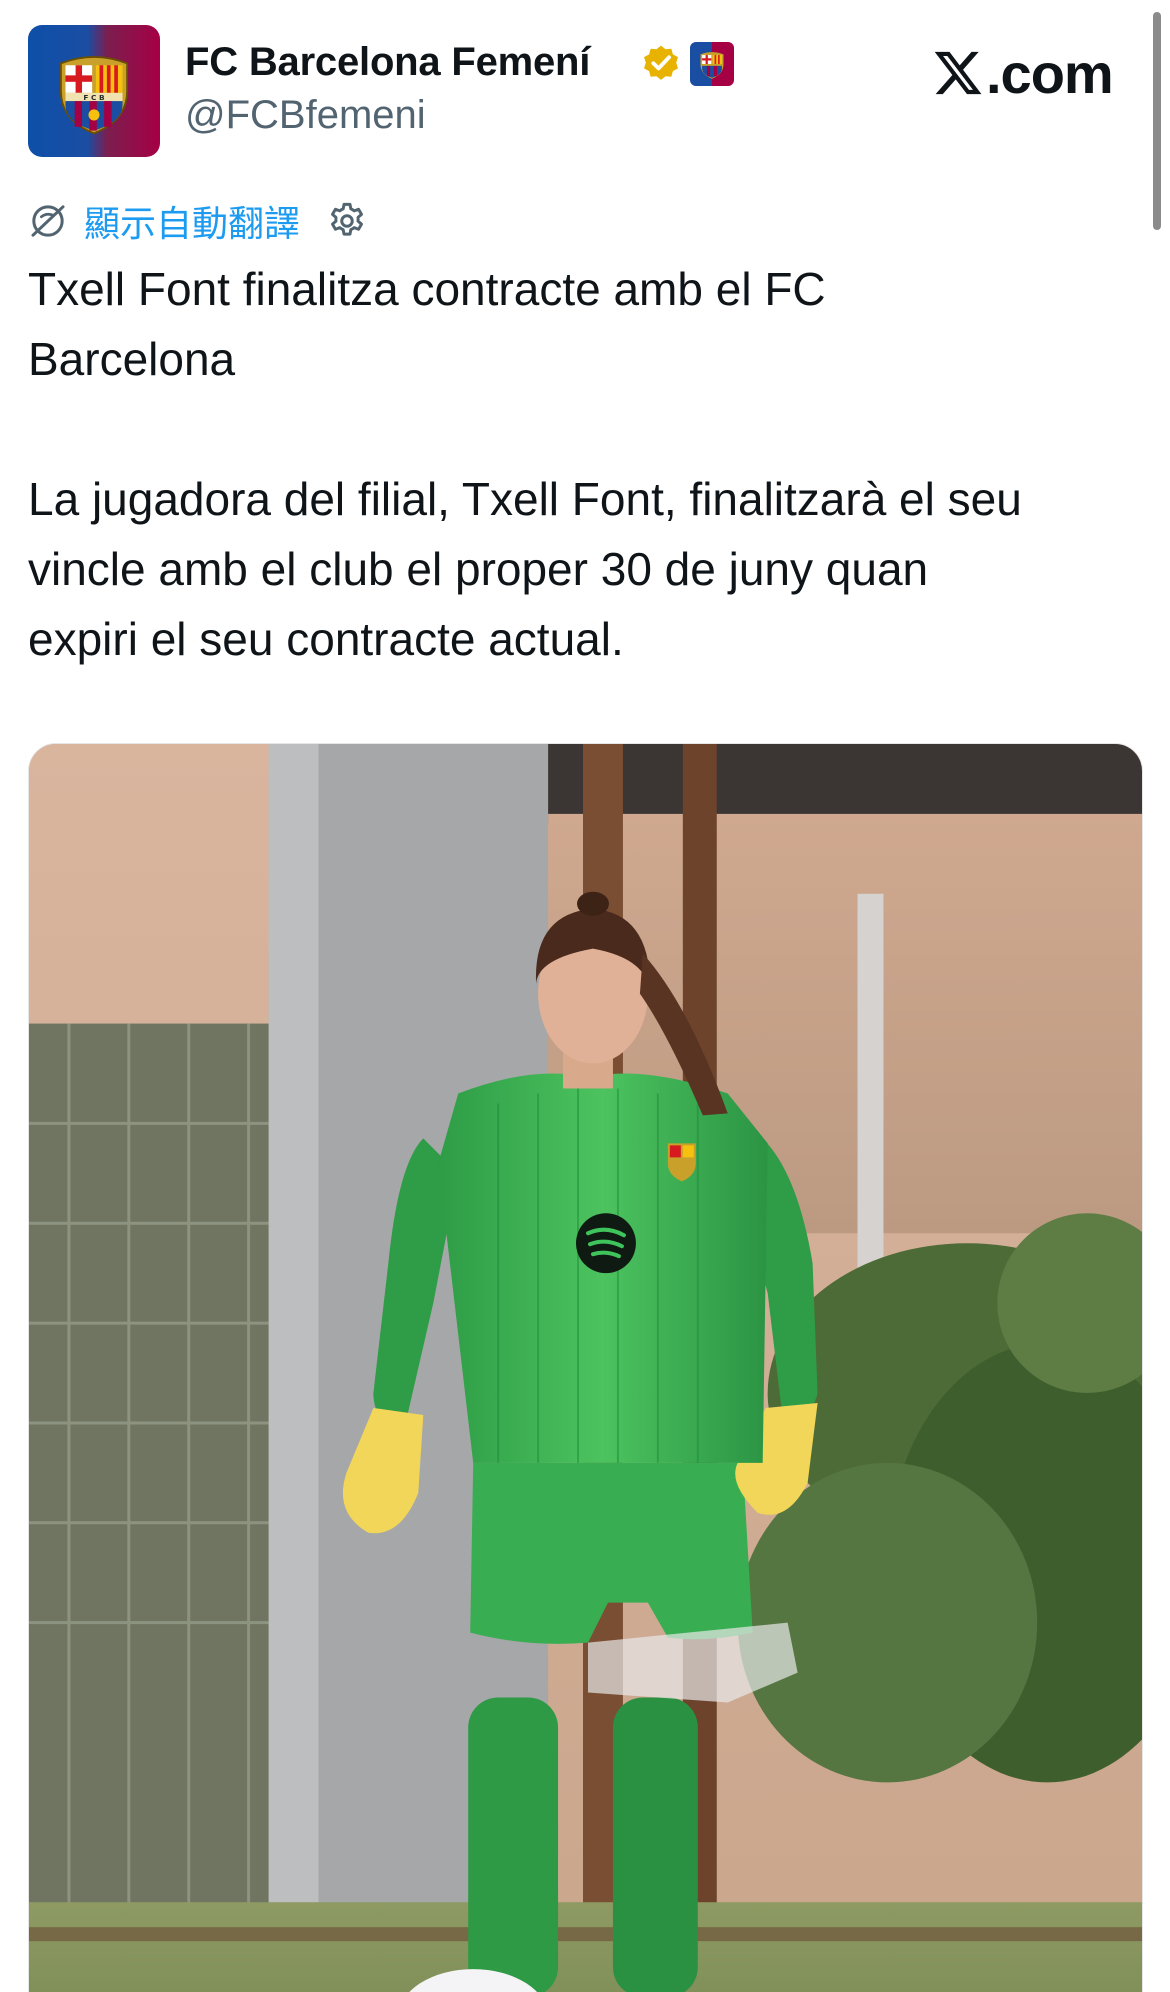  Describe the element at coordinates (305, 115) in the screenshot. I see `account-handle: @FCBfemeni` at that location.